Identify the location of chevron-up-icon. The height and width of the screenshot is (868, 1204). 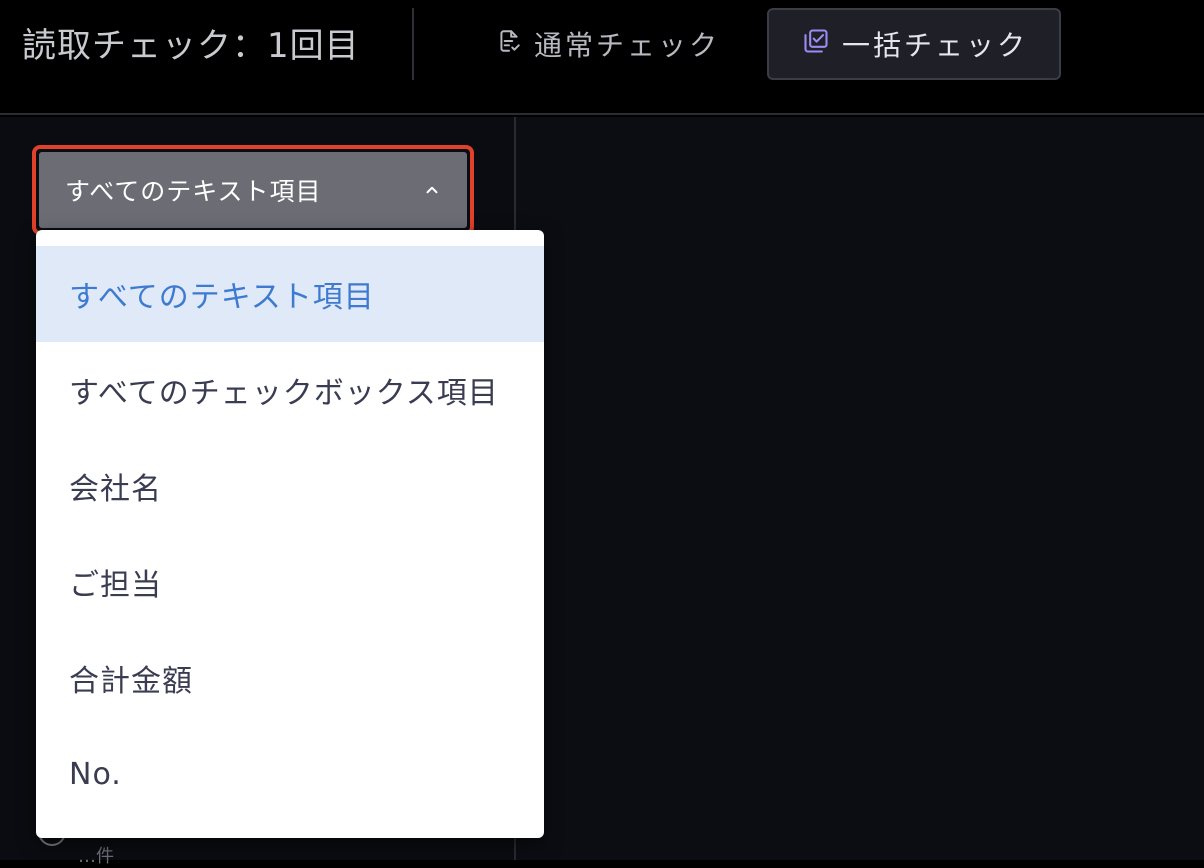
(432, 190).